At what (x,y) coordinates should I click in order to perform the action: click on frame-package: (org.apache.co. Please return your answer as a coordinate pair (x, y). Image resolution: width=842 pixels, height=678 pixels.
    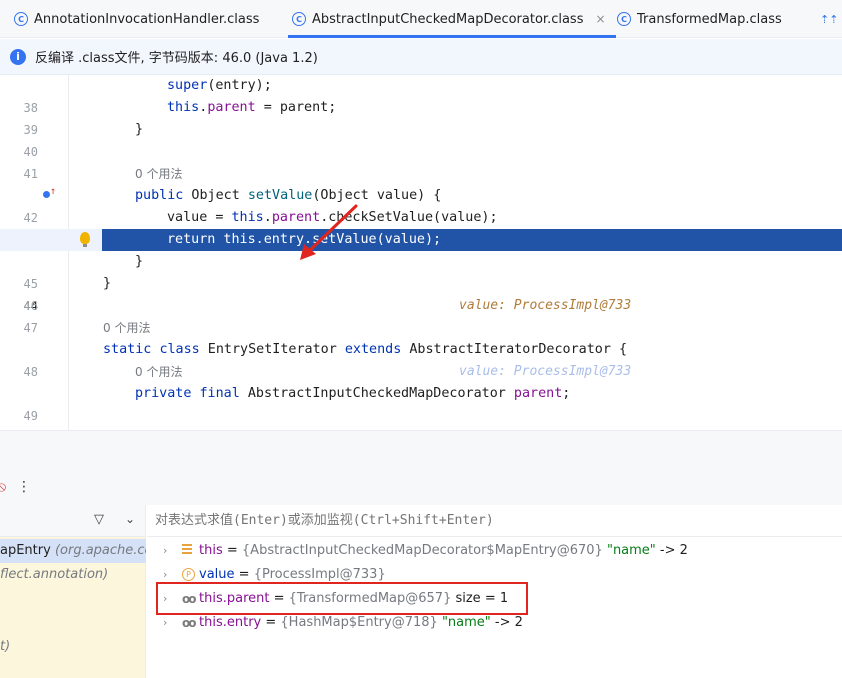
    Looking at the image, I should click on (98, 550).